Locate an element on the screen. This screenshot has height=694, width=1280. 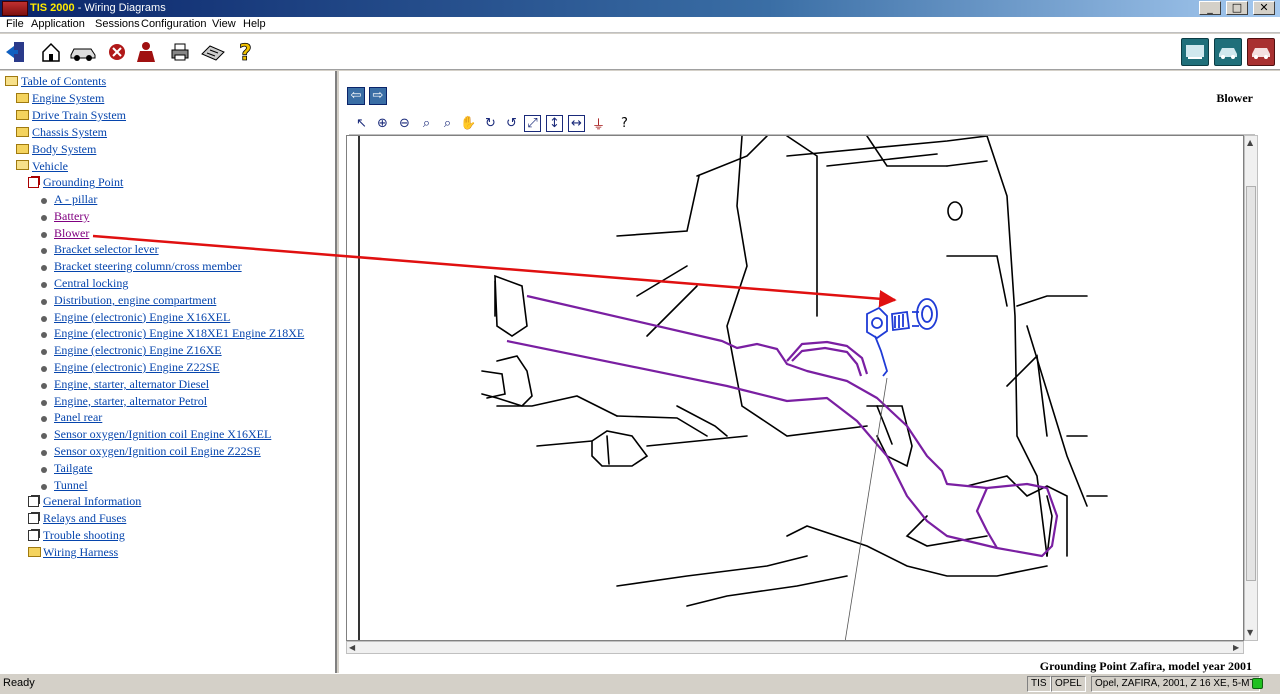
horizontal-scrollbar: ◀ ▶ is located at coordinates (795, 647).